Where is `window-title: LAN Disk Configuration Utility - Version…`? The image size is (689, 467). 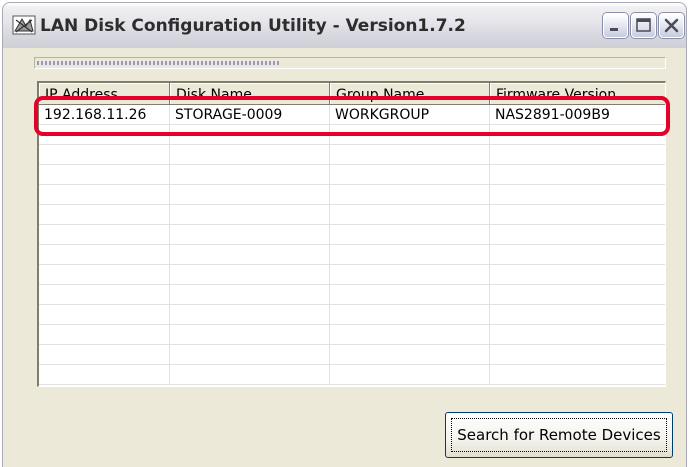
window-title: LAN Disk Configuration Utility - Version… is located at coordinates (253, 26).